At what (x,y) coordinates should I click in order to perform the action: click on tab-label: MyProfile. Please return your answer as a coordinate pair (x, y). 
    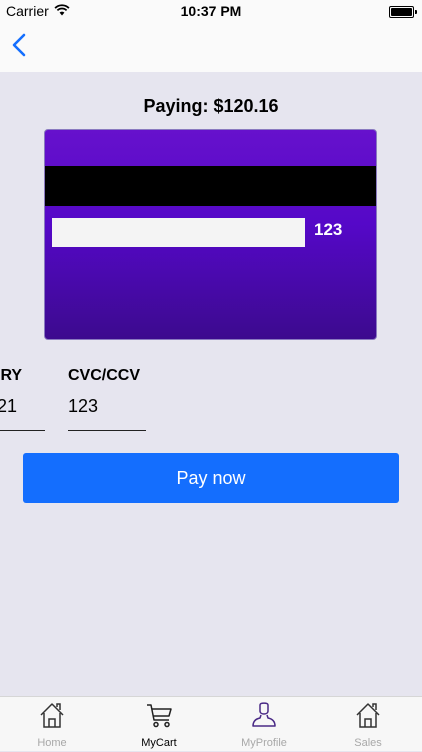
    Looking at the image, I should click on (264, 743).